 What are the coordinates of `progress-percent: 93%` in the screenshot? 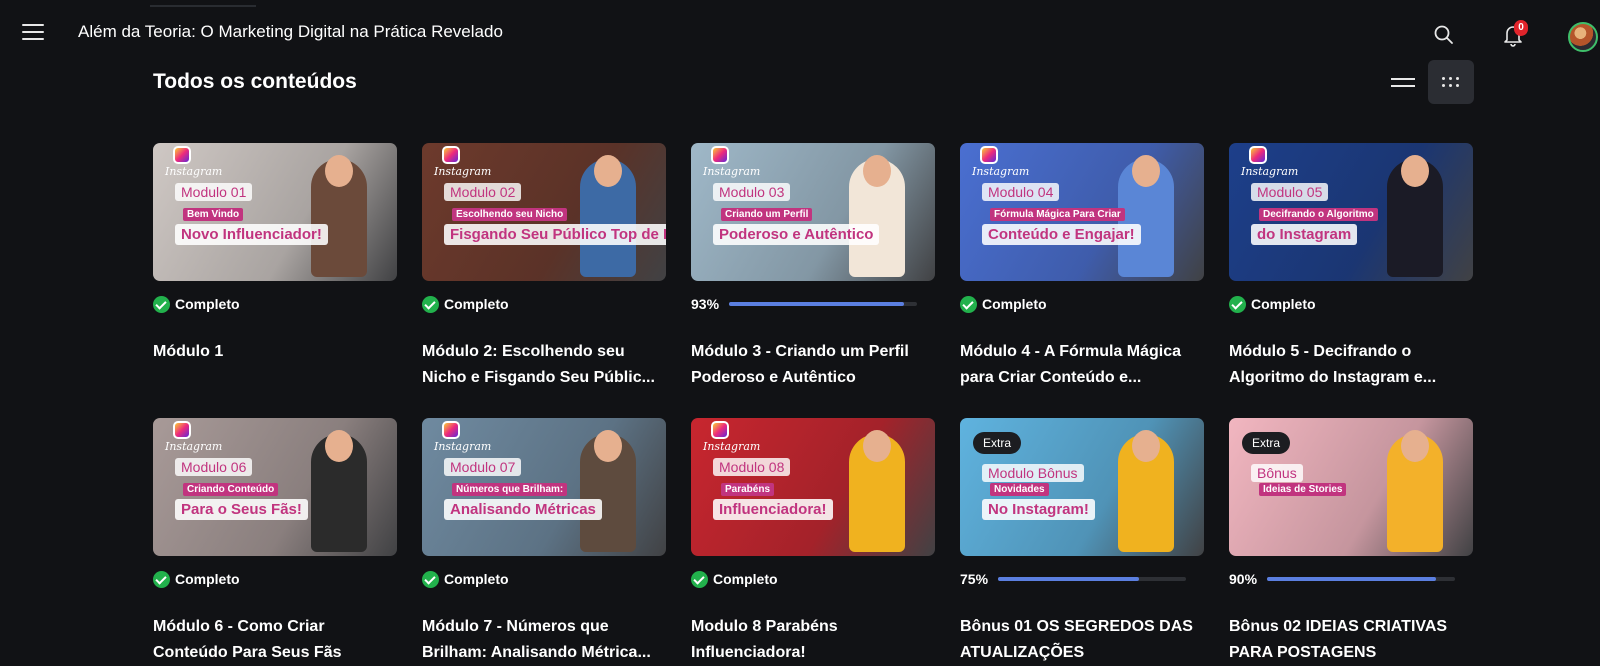 It's located at (705, 304).